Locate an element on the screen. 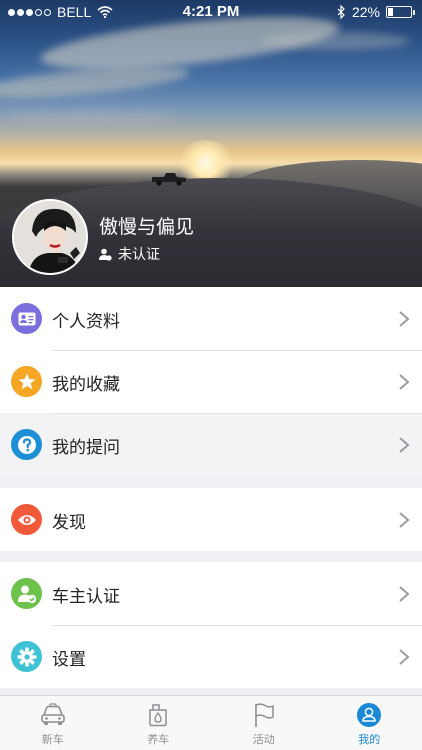  menu-item-label: 设置 is located at coordinates (69, 660).